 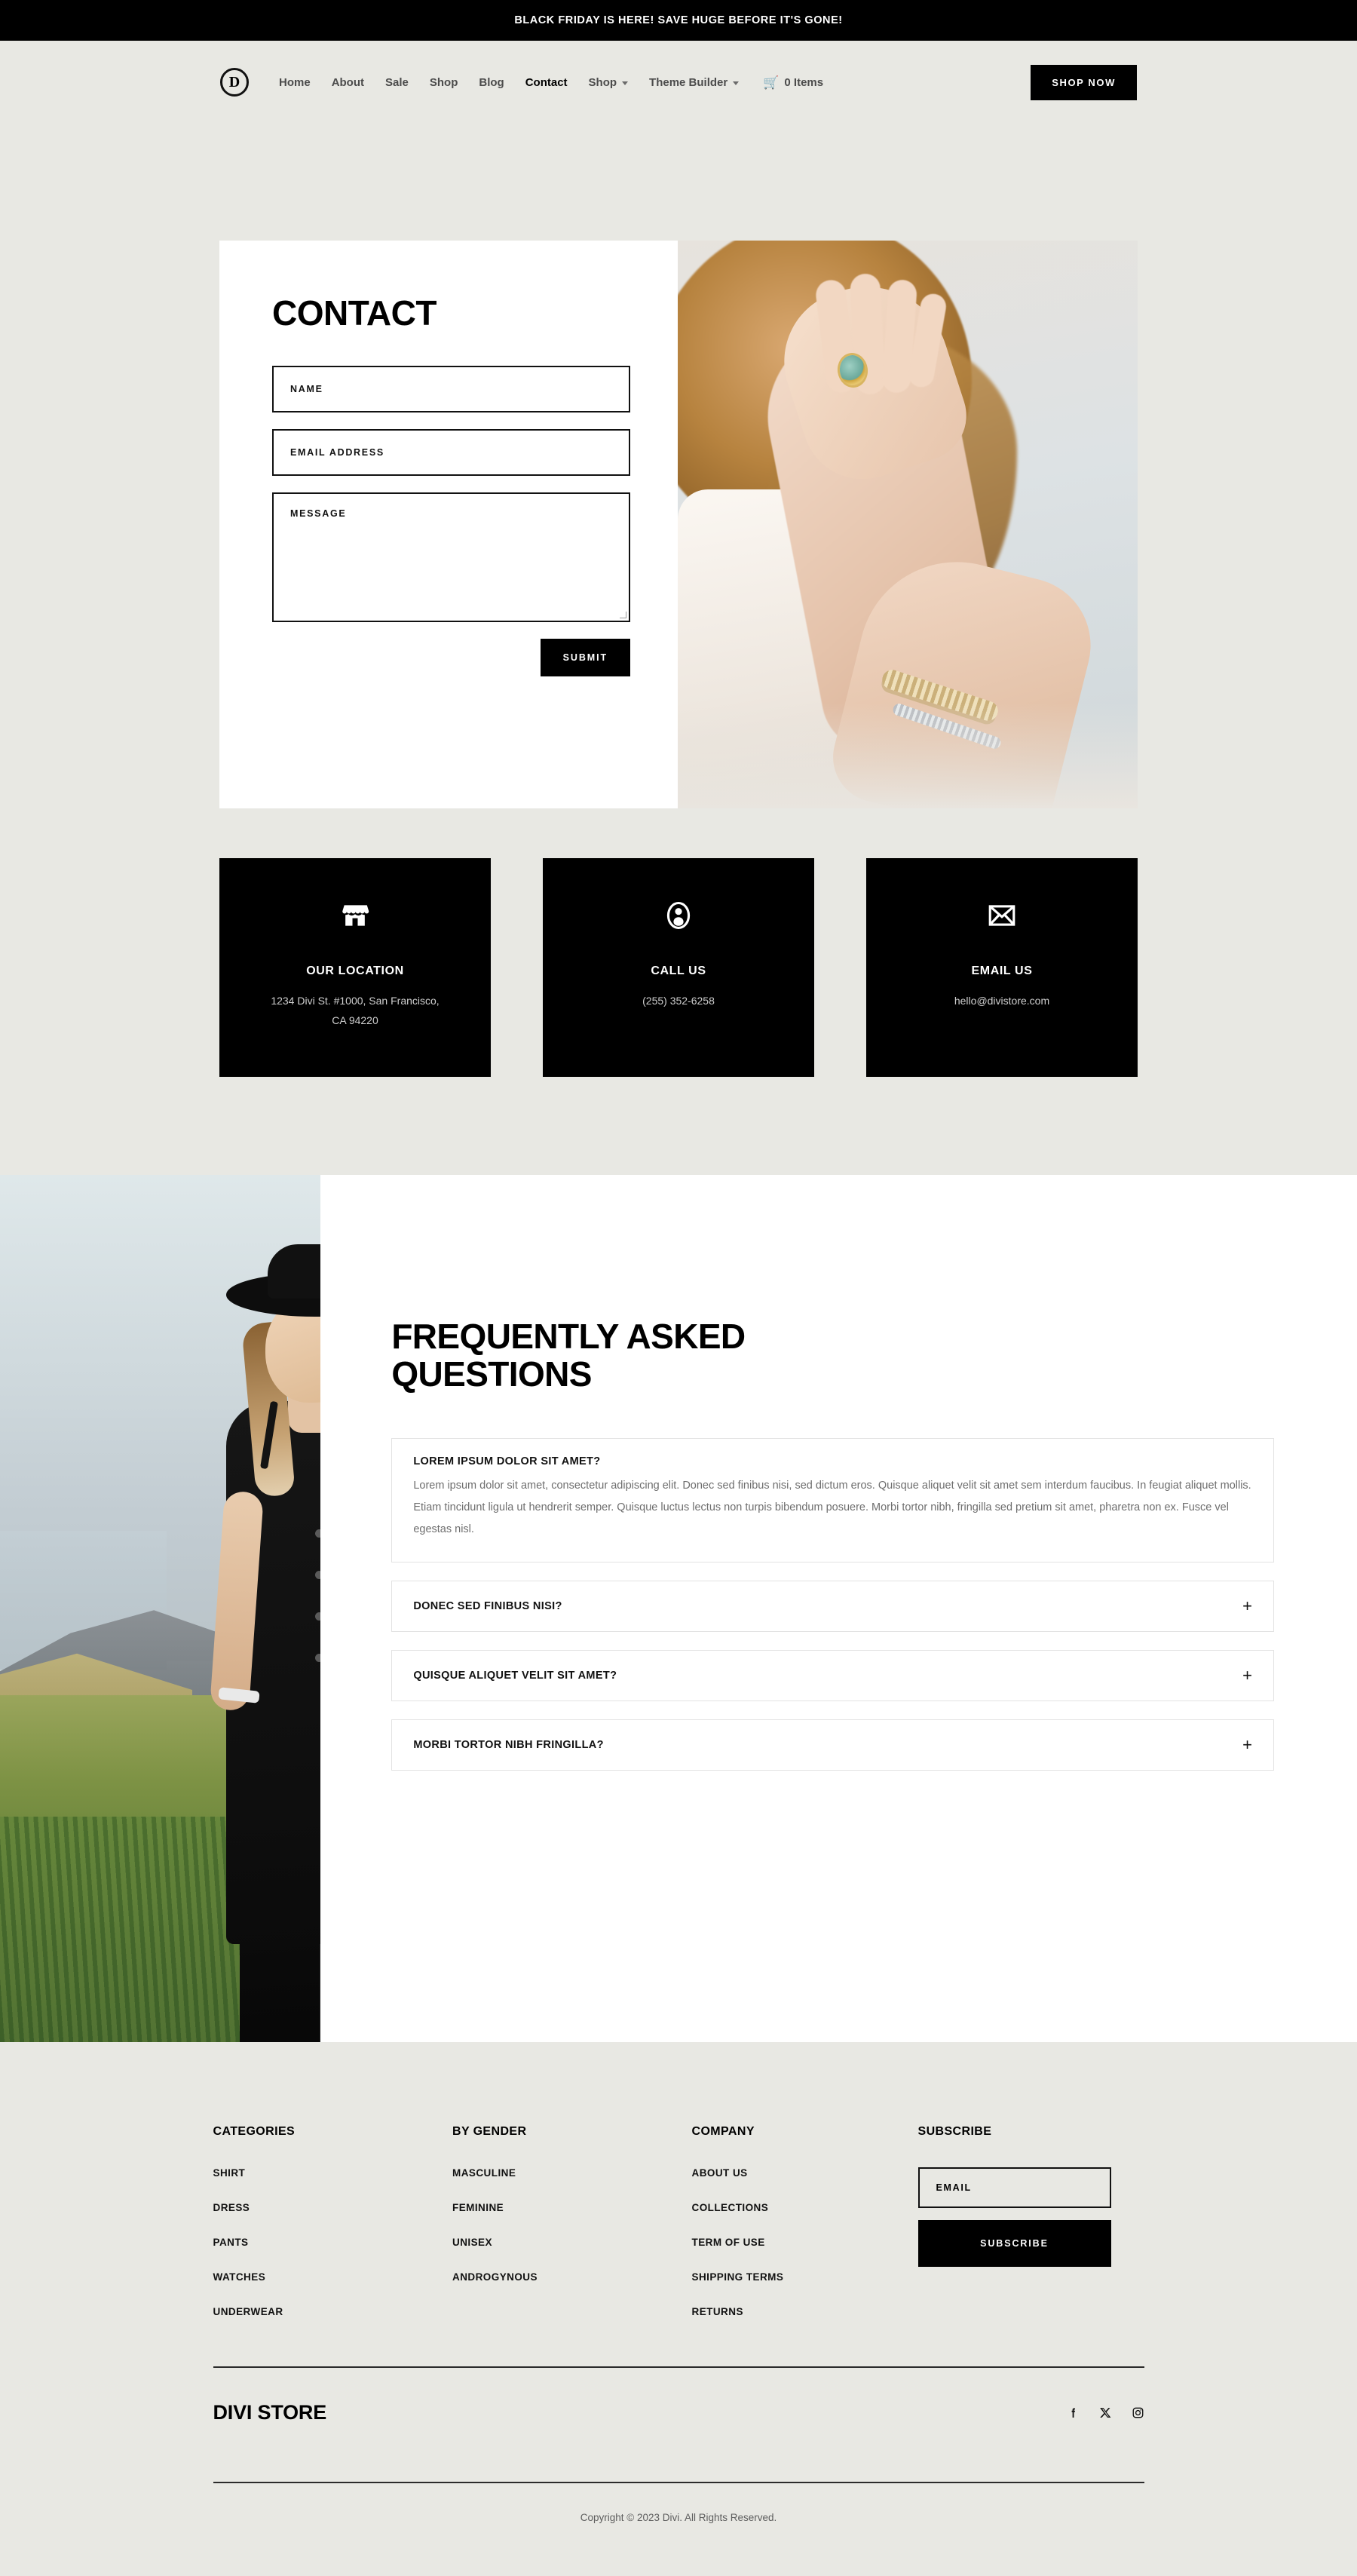 I want to click on logo-letter: D, so click(x=234, y=82).